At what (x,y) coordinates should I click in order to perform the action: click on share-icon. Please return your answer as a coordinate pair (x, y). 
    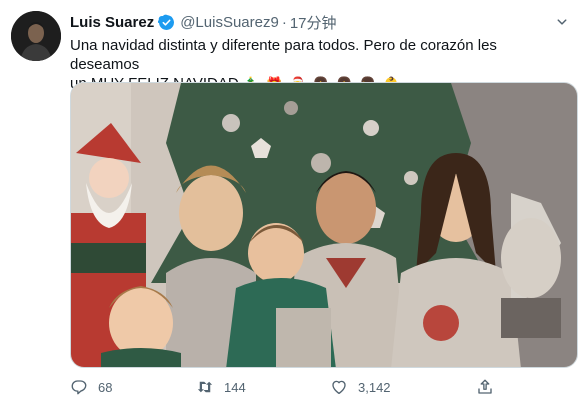
    Looking at the image, I should click on (485, 386).